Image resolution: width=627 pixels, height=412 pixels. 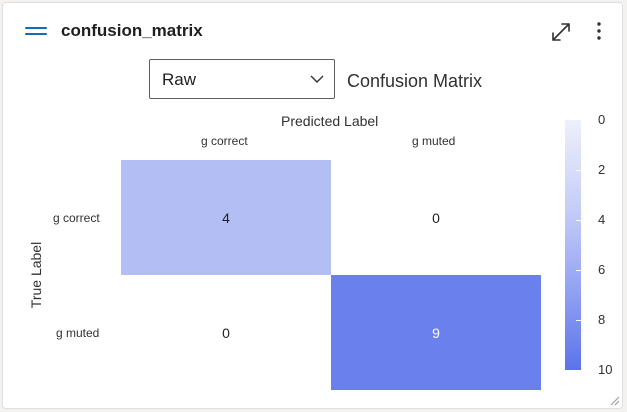 I want to click on colorbar-tick-label: 10, so click(x=605, y=369).